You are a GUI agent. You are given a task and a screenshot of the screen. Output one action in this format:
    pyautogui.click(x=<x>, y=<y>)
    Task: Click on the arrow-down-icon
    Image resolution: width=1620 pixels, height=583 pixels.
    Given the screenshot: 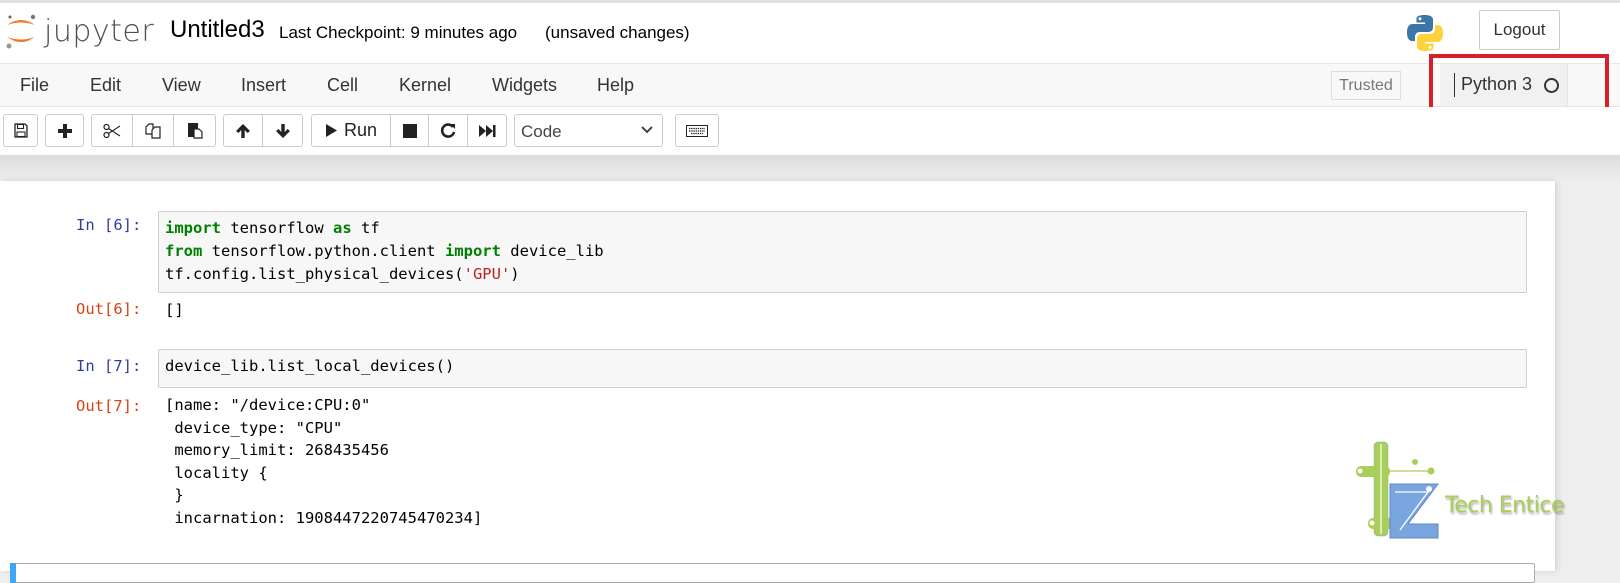 What is the action you would take?
    pyautogui.click(x=282, y=130)
    